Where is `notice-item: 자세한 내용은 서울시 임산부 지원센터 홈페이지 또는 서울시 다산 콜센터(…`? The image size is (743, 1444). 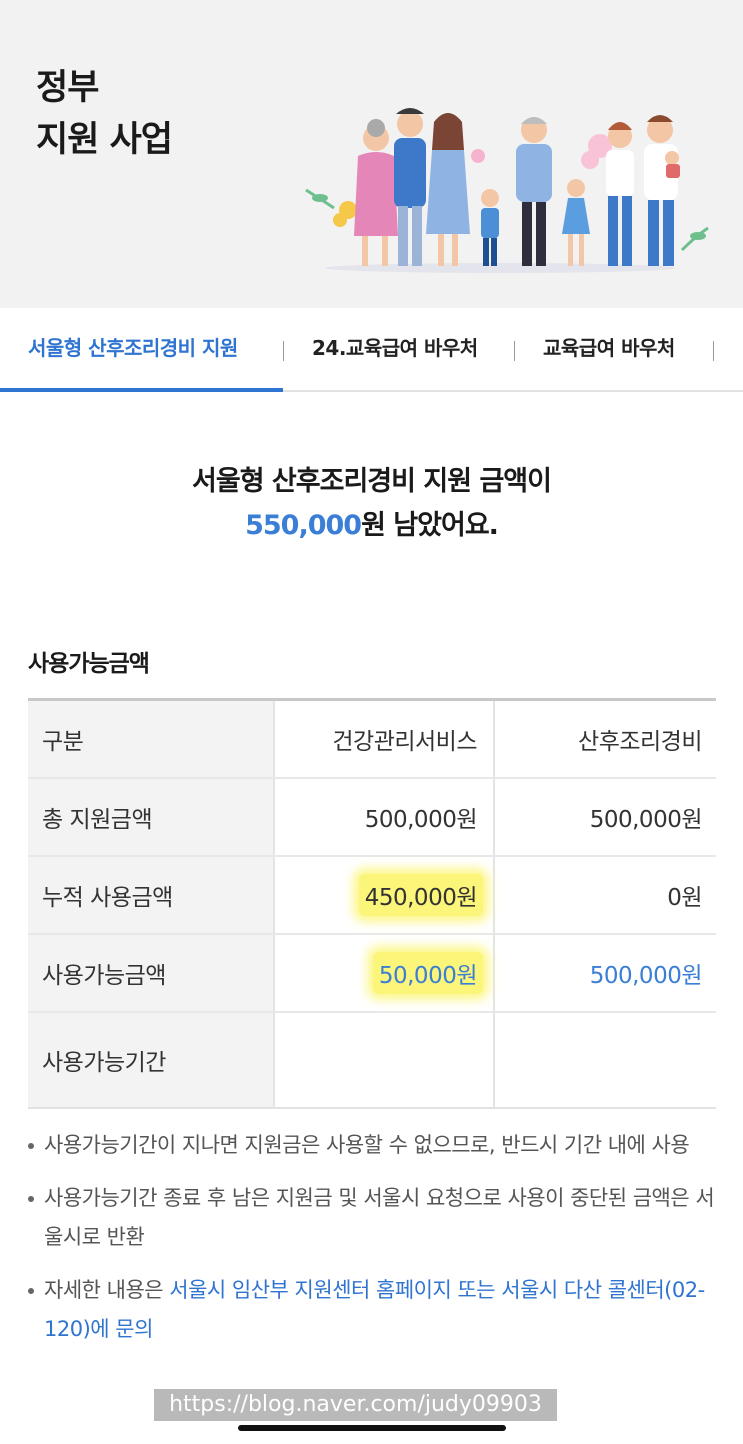
notice-item: 자세한 내용은 서울시 임산부 지원센터 홈페이지 또는 서울시 다산 콜센터(… is located at coordinates (376, 1310).